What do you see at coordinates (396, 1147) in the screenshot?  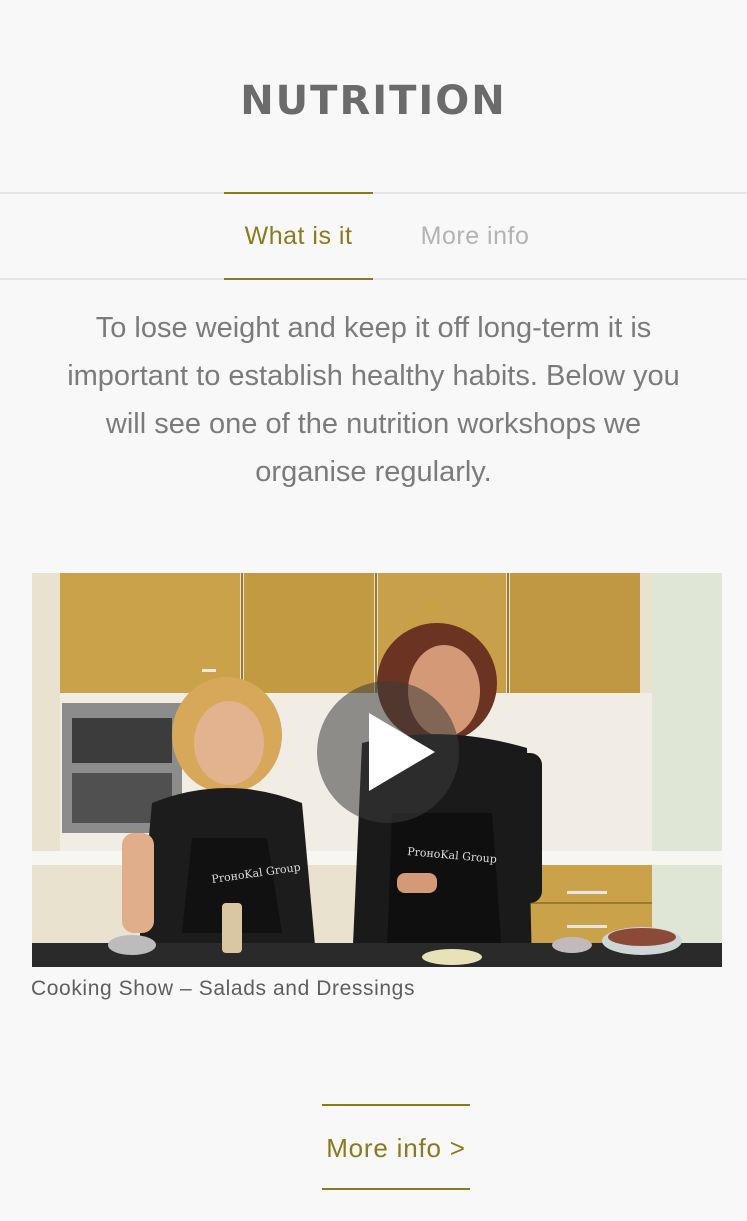 I see `more-info-button: More info >` at bounding box center [396, 1147].